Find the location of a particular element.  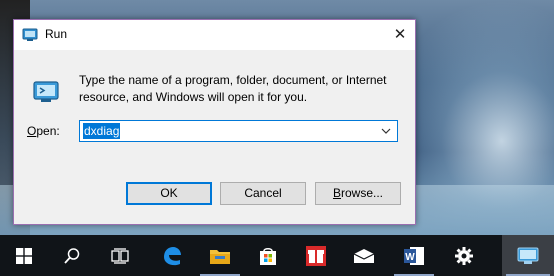

windows-start-icon is located at coordinates (24, 255).